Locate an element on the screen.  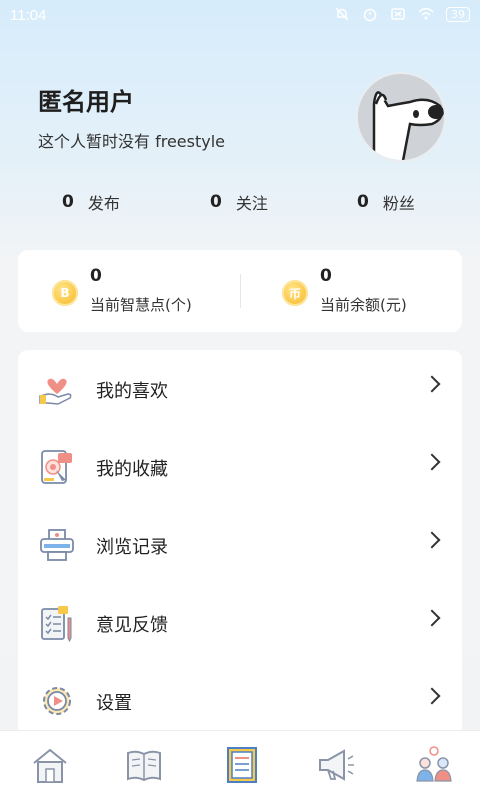
notebook-icon is located at coordinates (242, 765).